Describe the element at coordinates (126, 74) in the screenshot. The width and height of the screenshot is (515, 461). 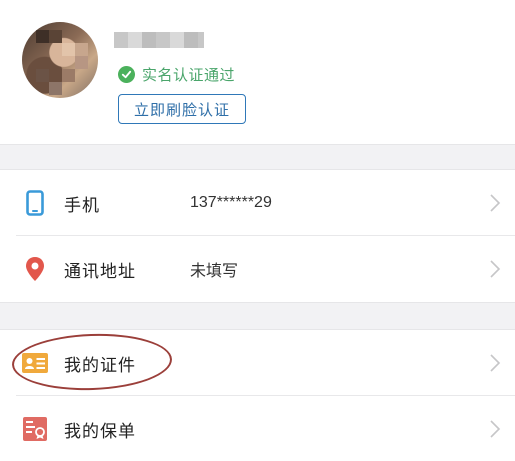
I see `check-circle-icon` at that location.